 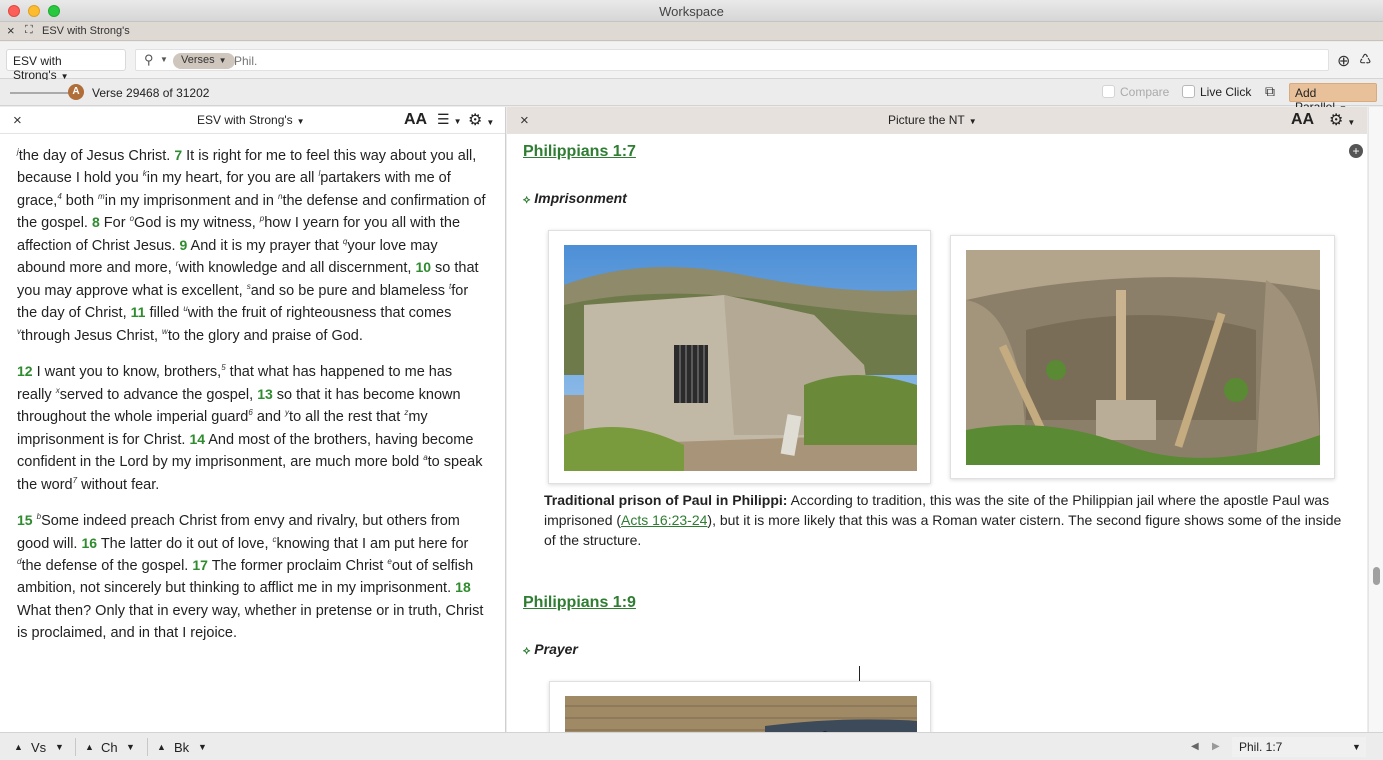 What do you see at coordinates (89, 747) in the screenshot?
I see `previous-chapter-icon: ▲` at bounding box center [89, 747].